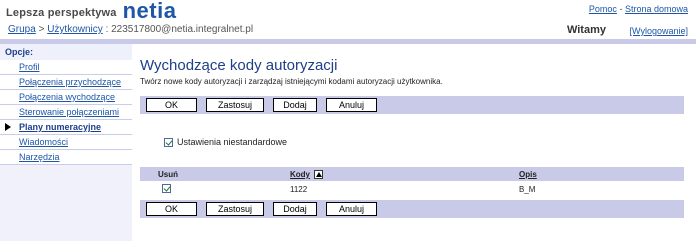 This screenshot has height=241, width=696. What do you see at coordinates (168, 142) in the screenshot?
I see `custom-settings-checkbox` at bounding box center [168, 142].